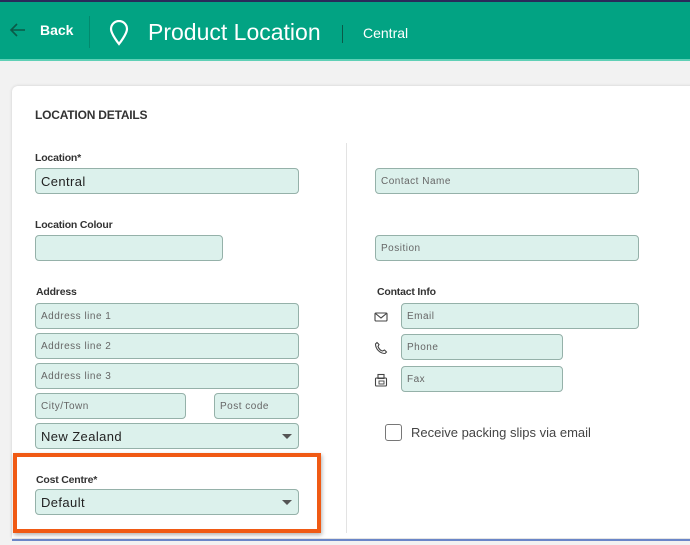  I want to click on city-input: City/Town, so click(110, 406).